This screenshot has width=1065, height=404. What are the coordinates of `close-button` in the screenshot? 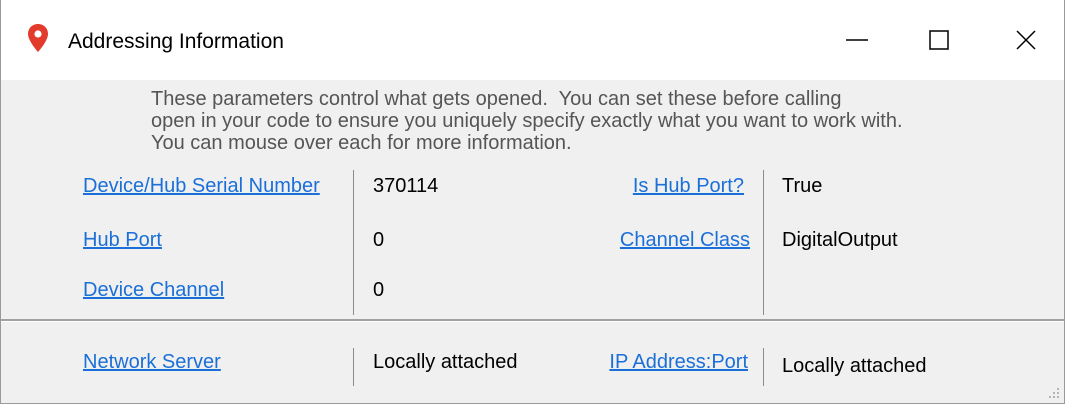 It's located at (1026, 40).